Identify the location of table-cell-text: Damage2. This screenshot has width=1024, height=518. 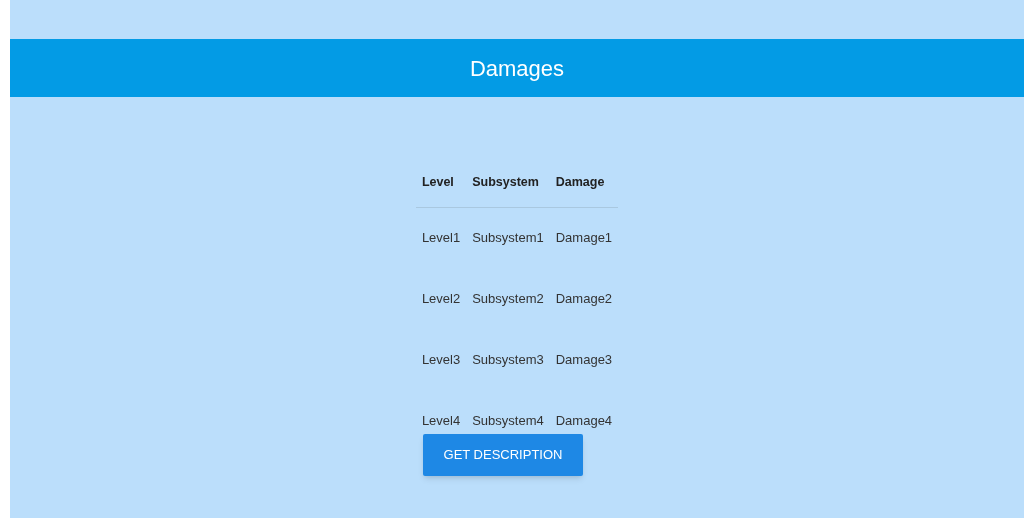
(584, 298).